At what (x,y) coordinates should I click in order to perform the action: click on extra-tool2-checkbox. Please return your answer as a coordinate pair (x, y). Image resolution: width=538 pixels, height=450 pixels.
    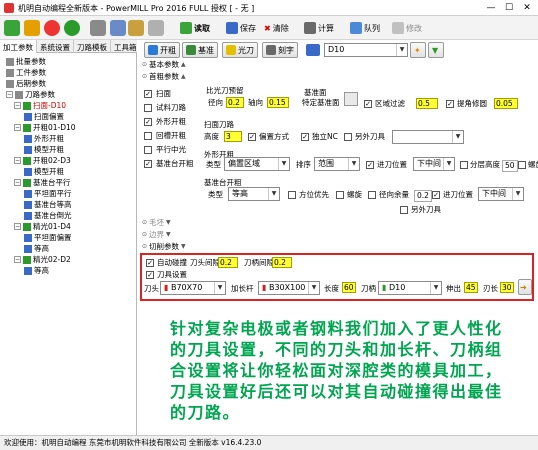
    Looking at the image, I should click on (404, 210).